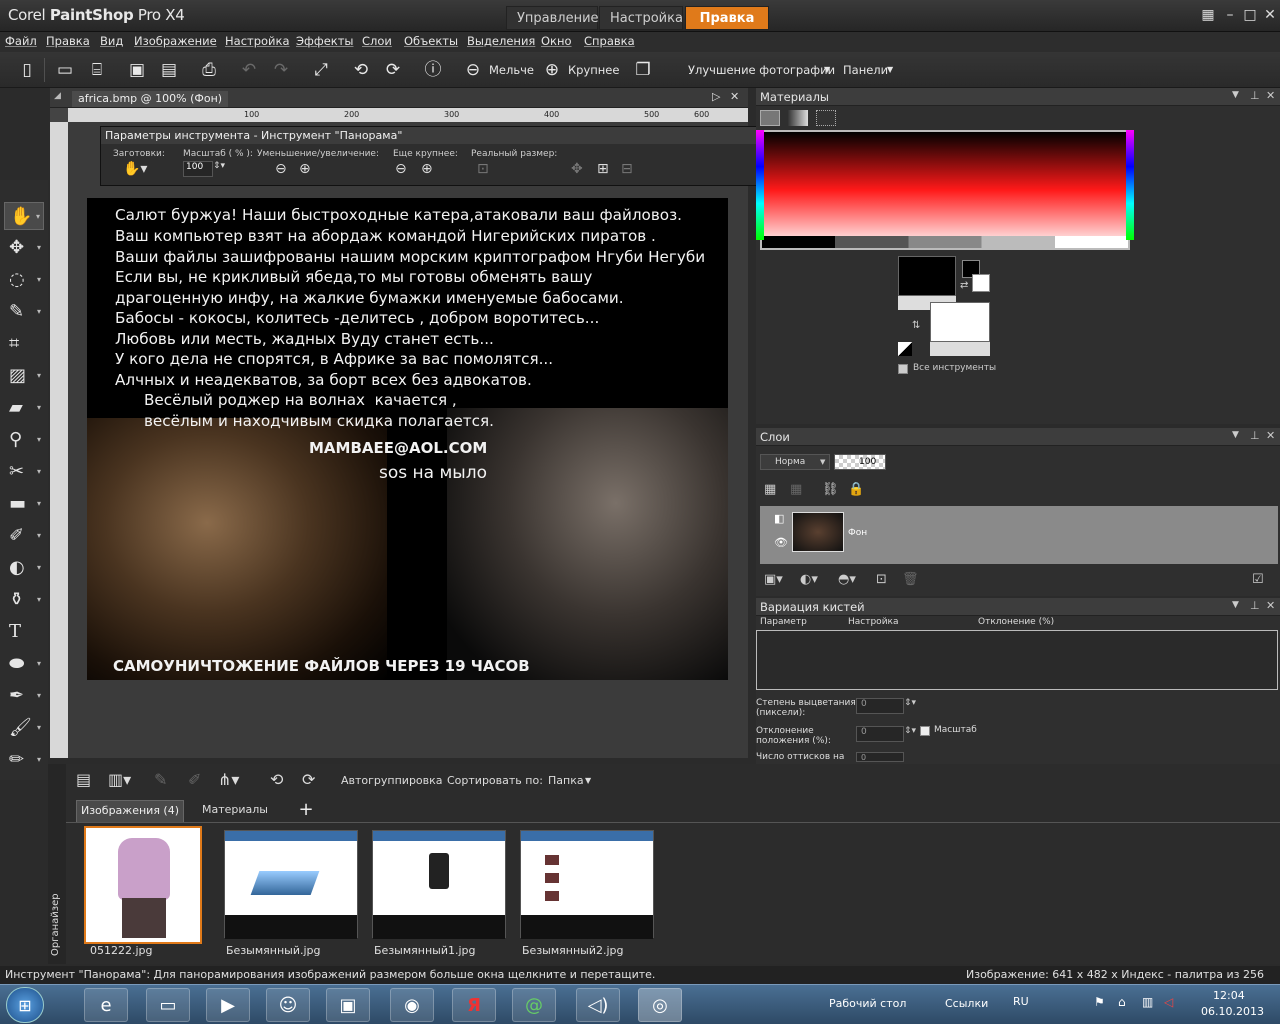 The image size is (1280, 1024). I want to click on add-tab-icon: +, so click(306, 811).